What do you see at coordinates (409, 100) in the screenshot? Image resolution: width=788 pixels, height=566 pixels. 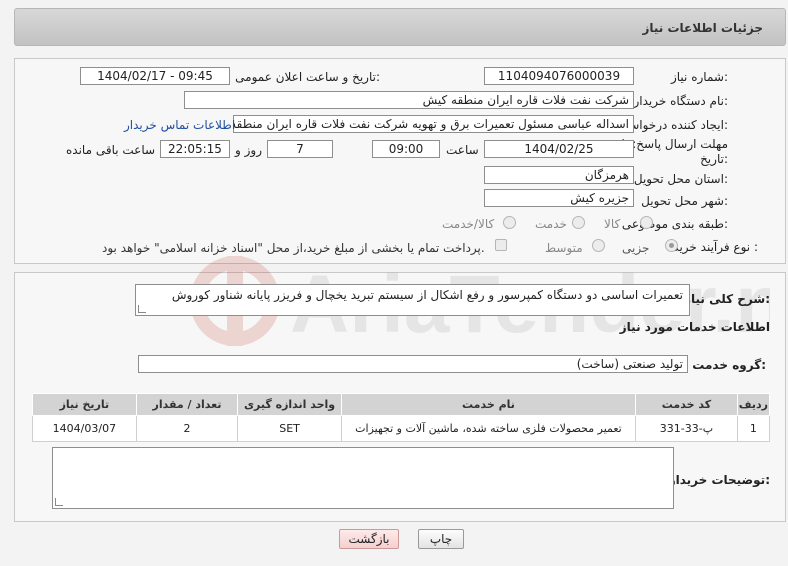 I see `buyer-org-field: شرکت نفت فلات قاره ایران منطقه کیش` at bounding box center [409, 100].